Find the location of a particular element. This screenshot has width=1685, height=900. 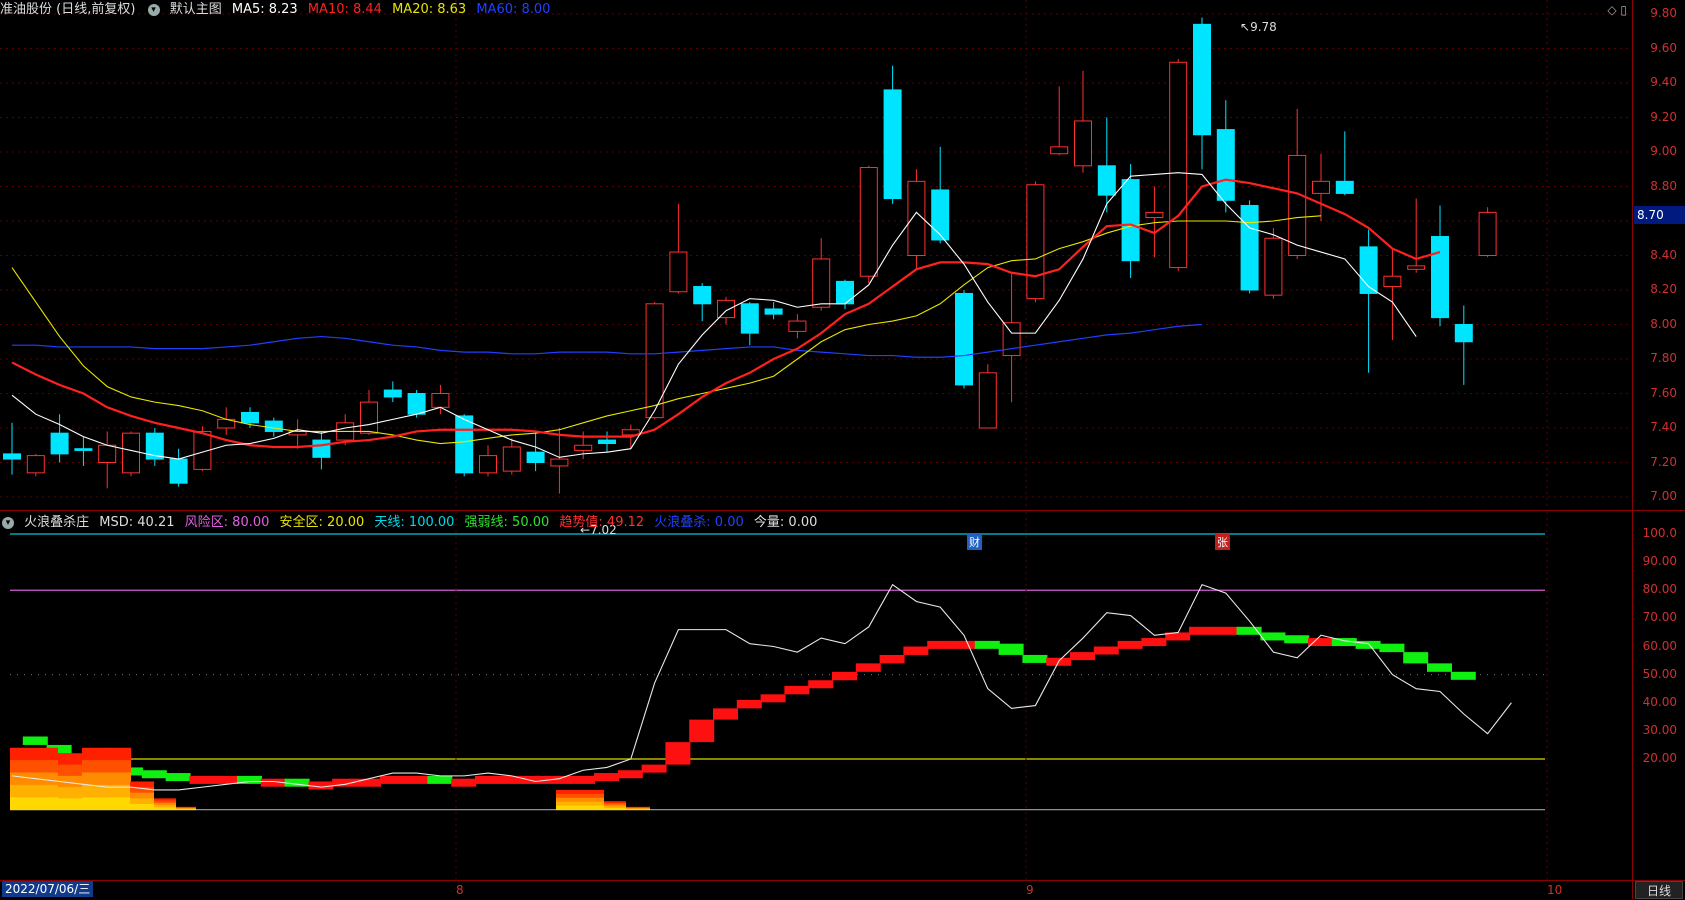

event-badge-rise: 张 is located at coordinates (1222, 542).